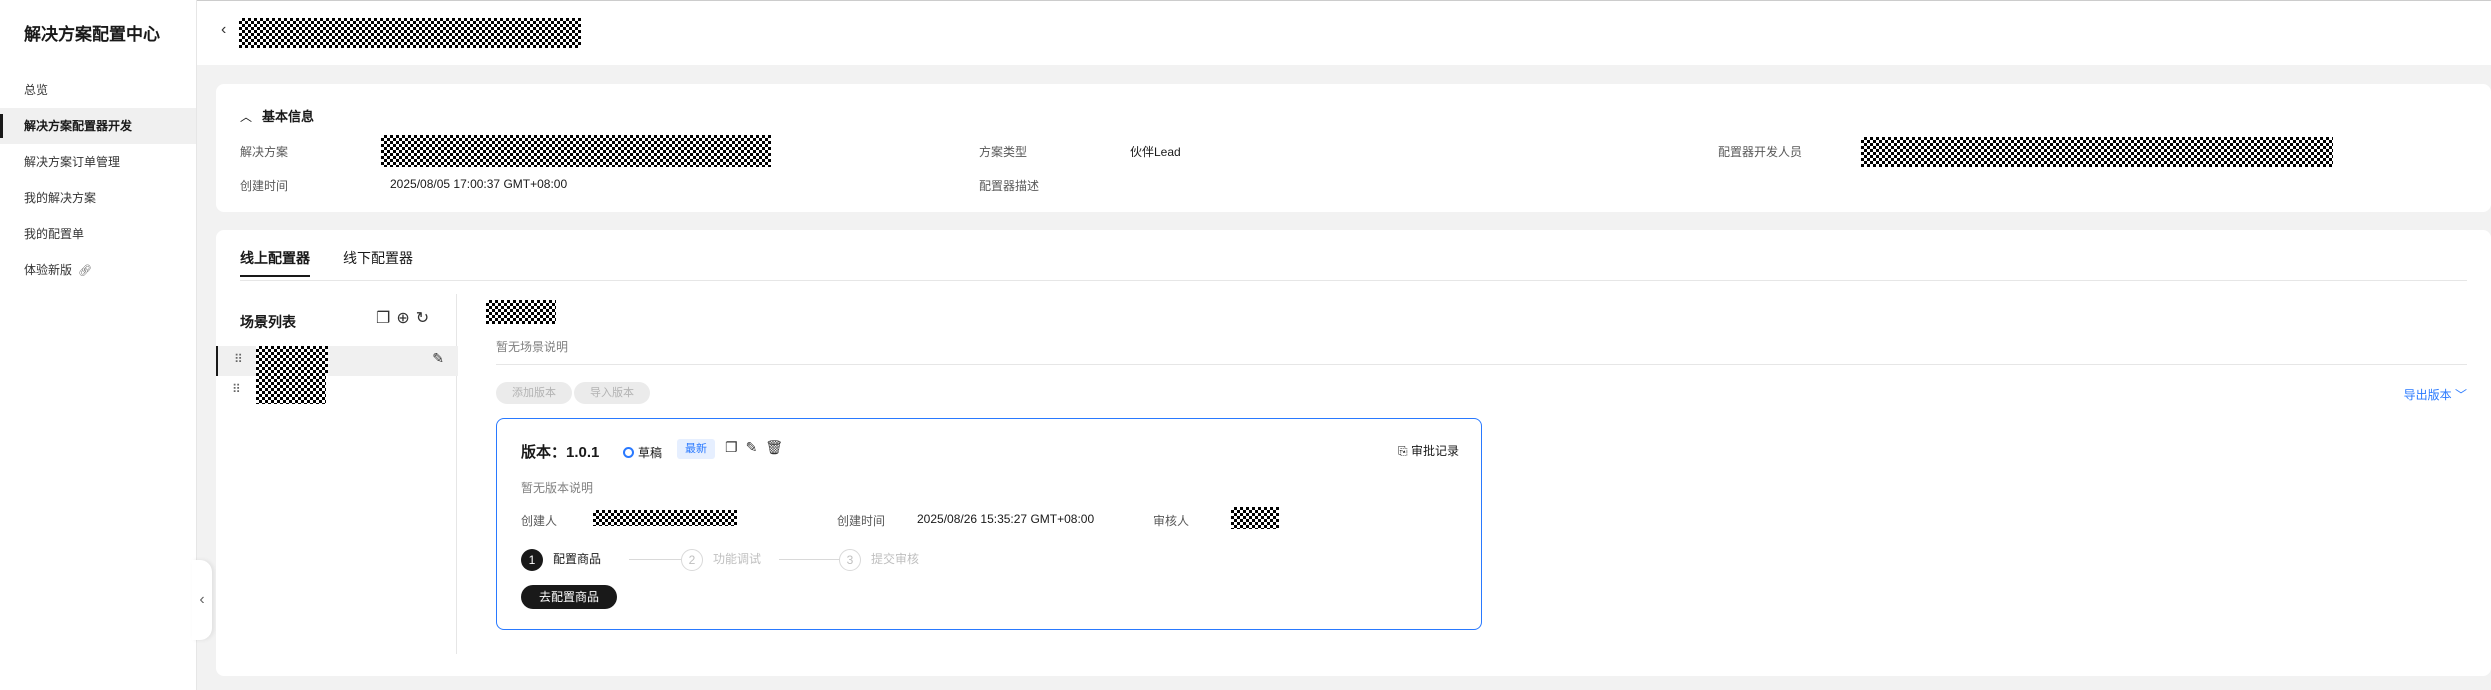  Describe the element at coordinates (569, 597) in the screenshot. I see `go-configure-products-button: 去配置商品` at that location.